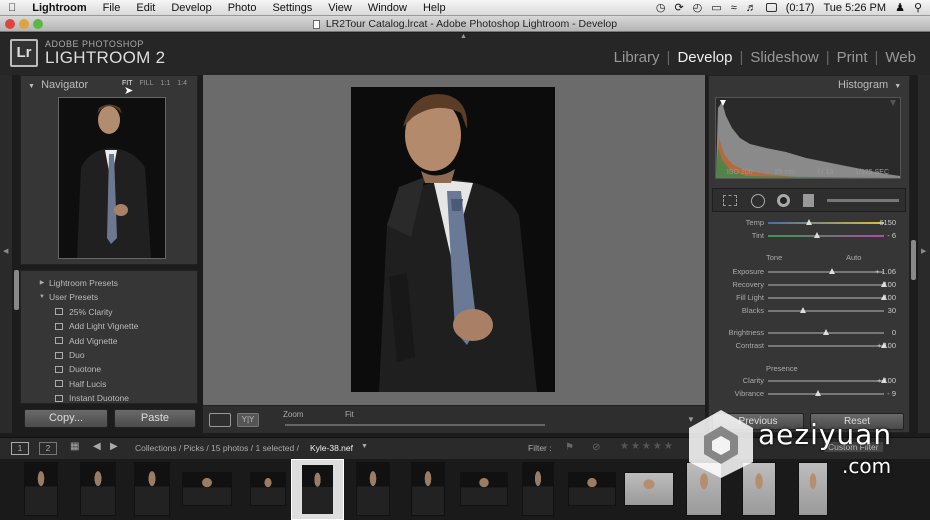  I want to click on tone-slider-value: 0, so click(894, 332).